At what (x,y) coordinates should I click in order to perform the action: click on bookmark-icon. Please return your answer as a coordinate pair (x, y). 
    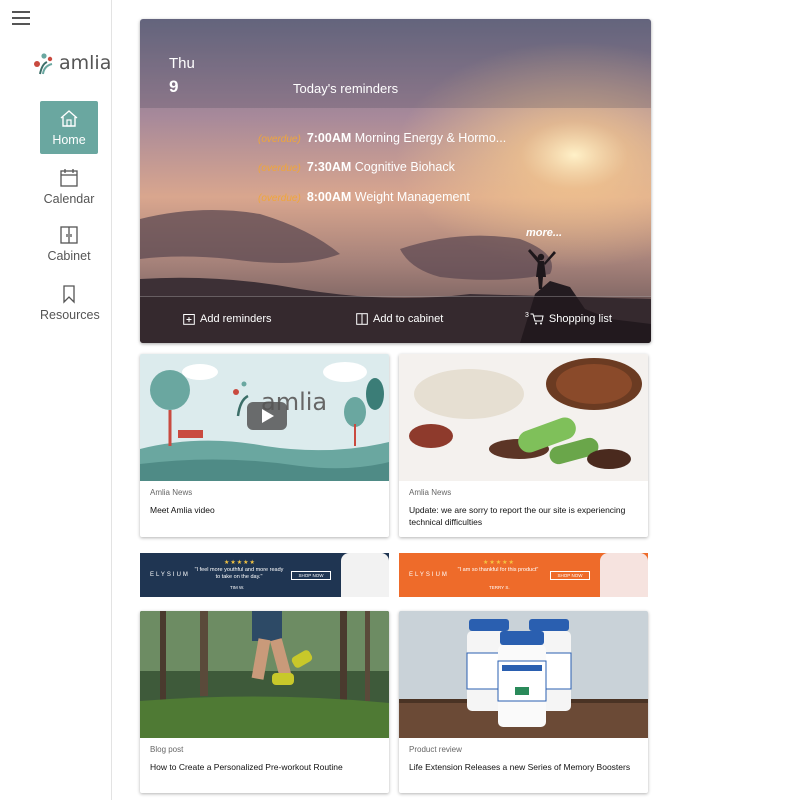
    Looking at the image, I should click on (69, 294).